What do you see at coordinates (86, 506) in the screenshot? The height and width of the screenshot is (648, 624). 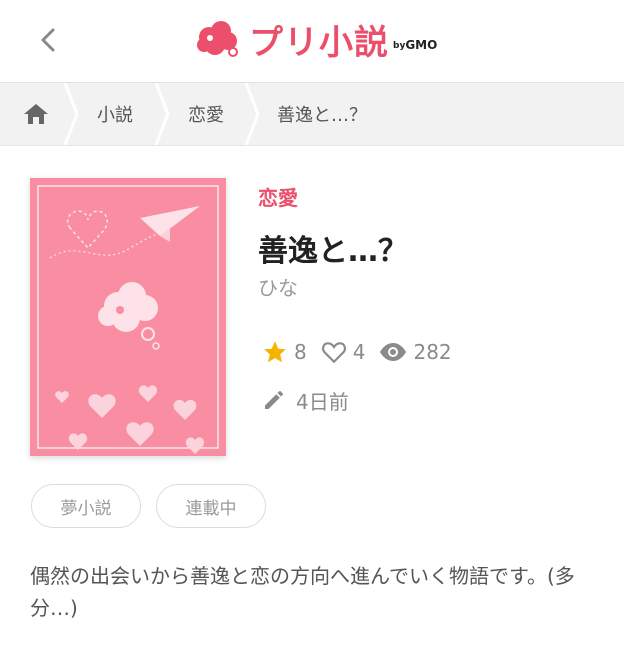 I see `tag-dream-novel: 夢小説` at bounding box center [86, 506].